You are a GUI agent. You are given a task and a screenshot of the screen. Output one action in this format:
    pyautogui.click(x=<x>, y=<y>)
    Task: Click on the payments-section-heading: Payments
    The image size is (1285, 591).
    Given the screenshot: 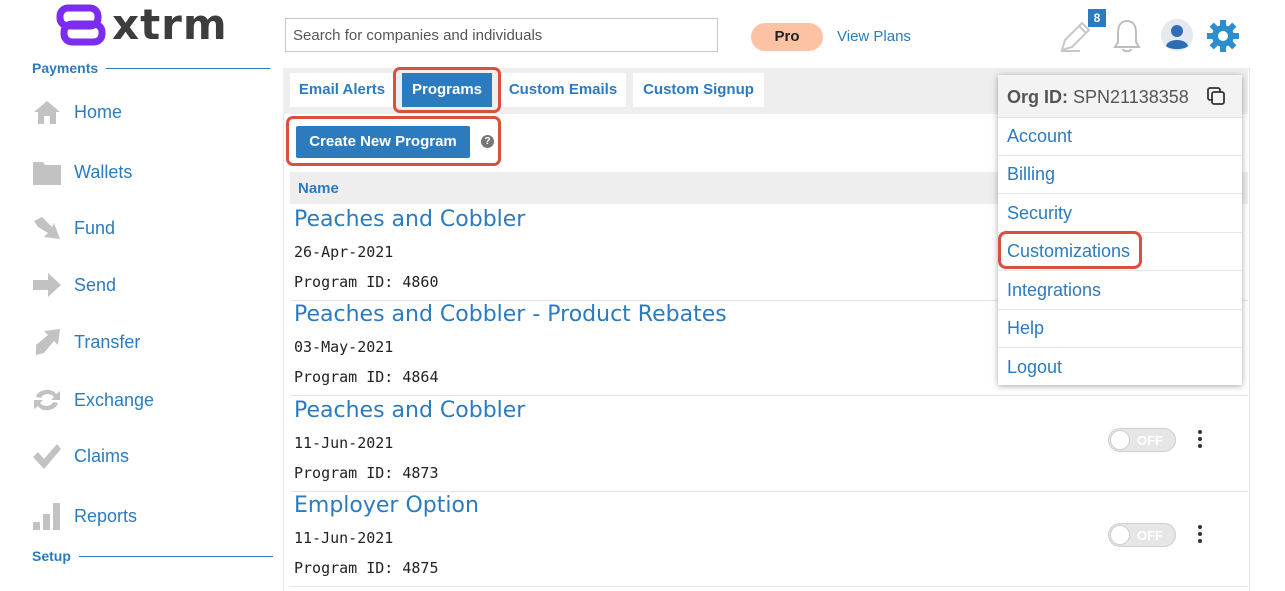 What is the action you would take?
    pyautogui.click(x=151, y=68)
    